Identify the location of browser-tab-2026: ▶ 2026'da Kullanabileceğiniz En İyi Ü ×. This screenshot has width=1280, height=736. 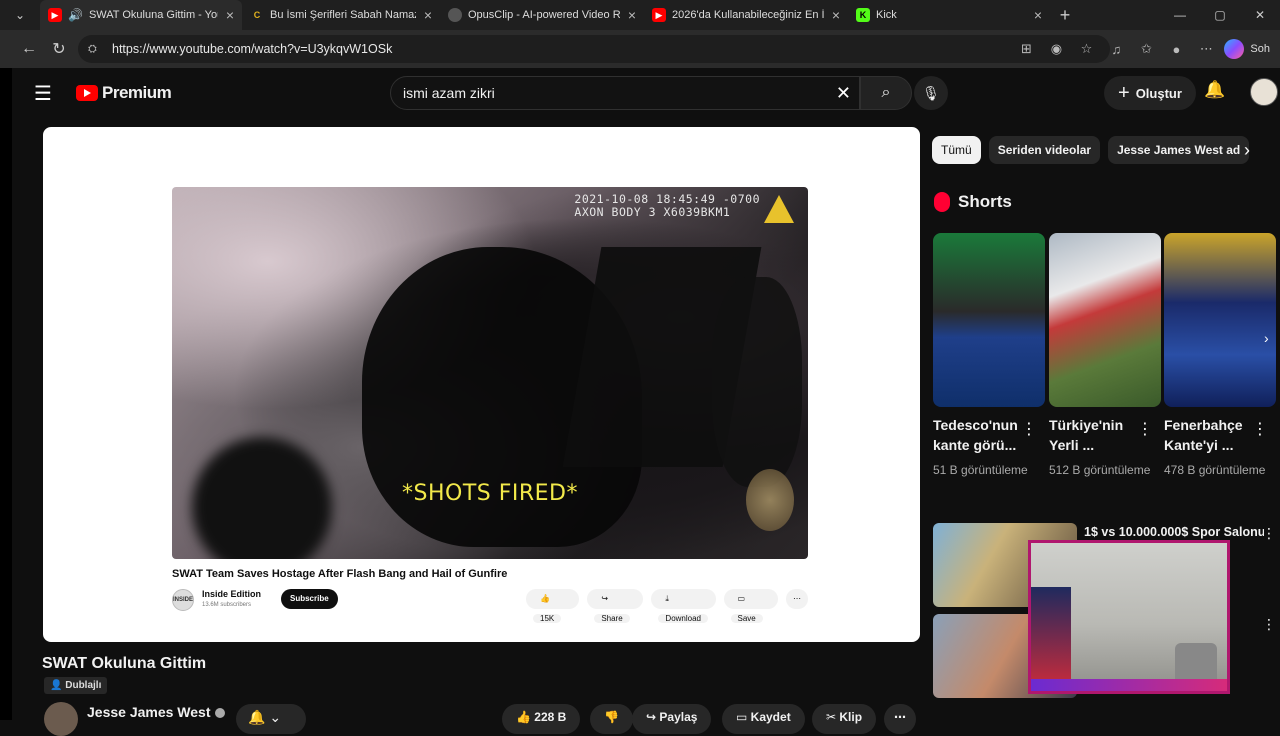
(746, 15).